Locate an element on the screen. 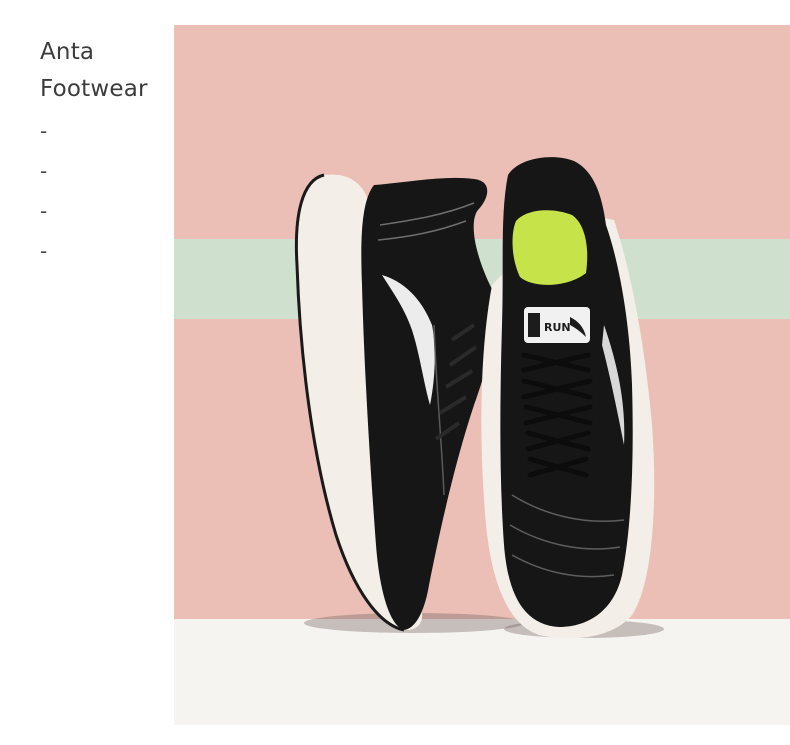 The image size is (790, 745). floor-block is located at coordinates (482, 672).